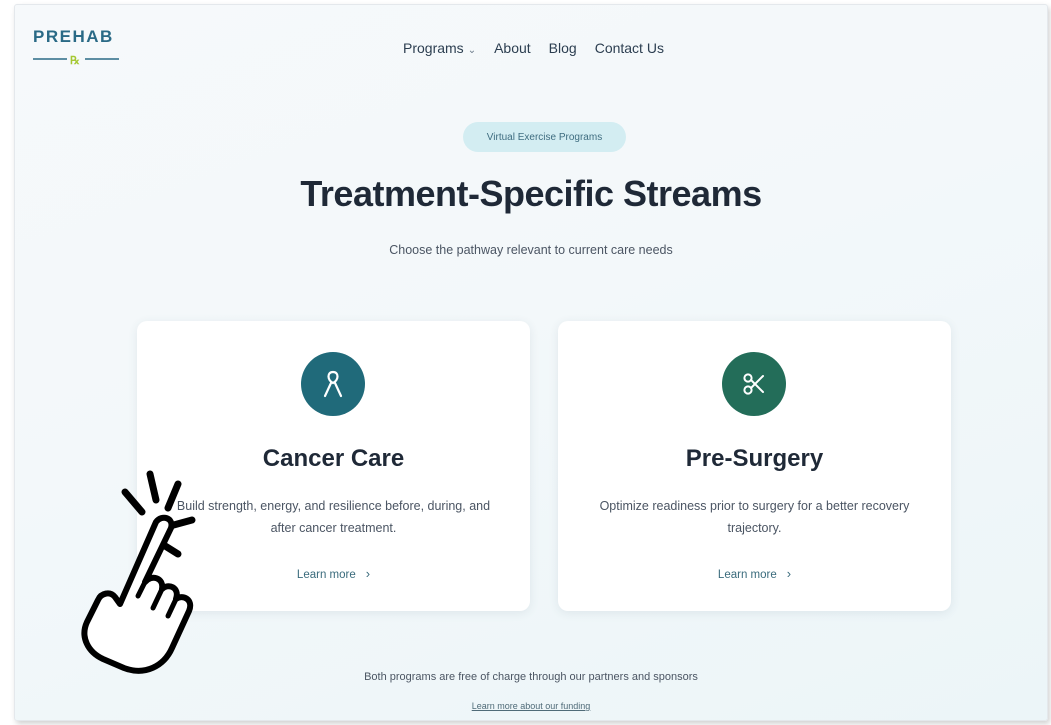 This screenshot has width=1051, height=725. I want to click on scissors-icon, so click(754, 384).